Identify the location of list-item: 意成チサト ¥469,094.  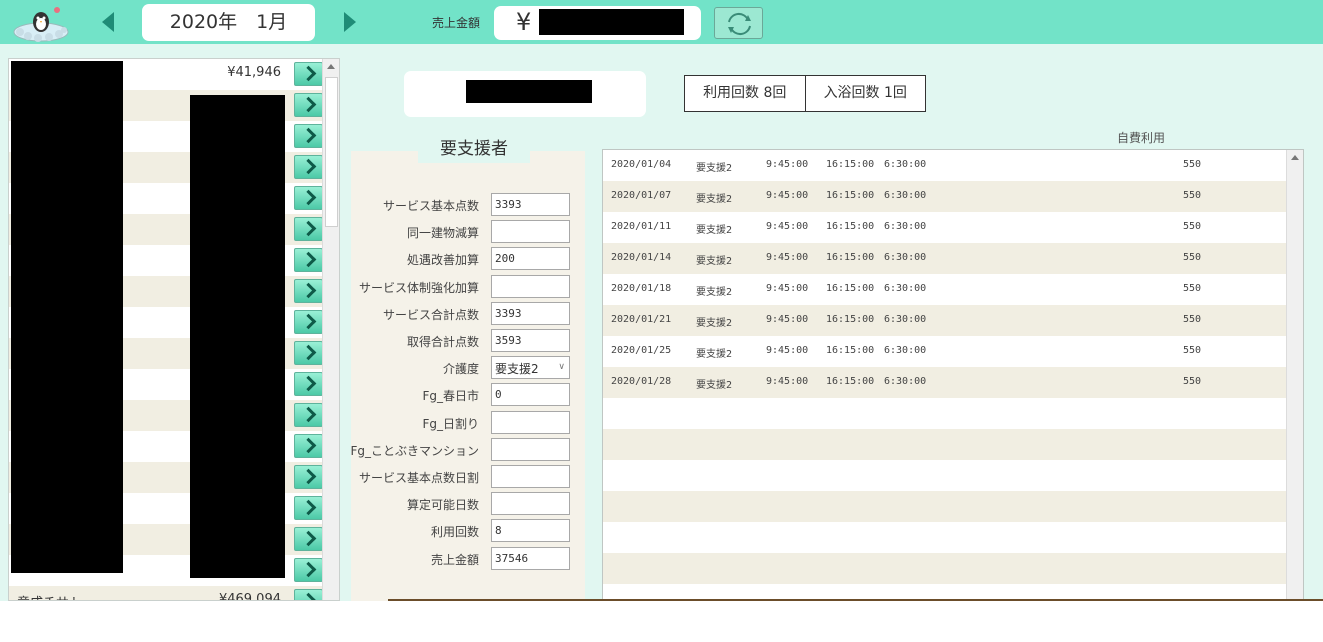
(166, 593).